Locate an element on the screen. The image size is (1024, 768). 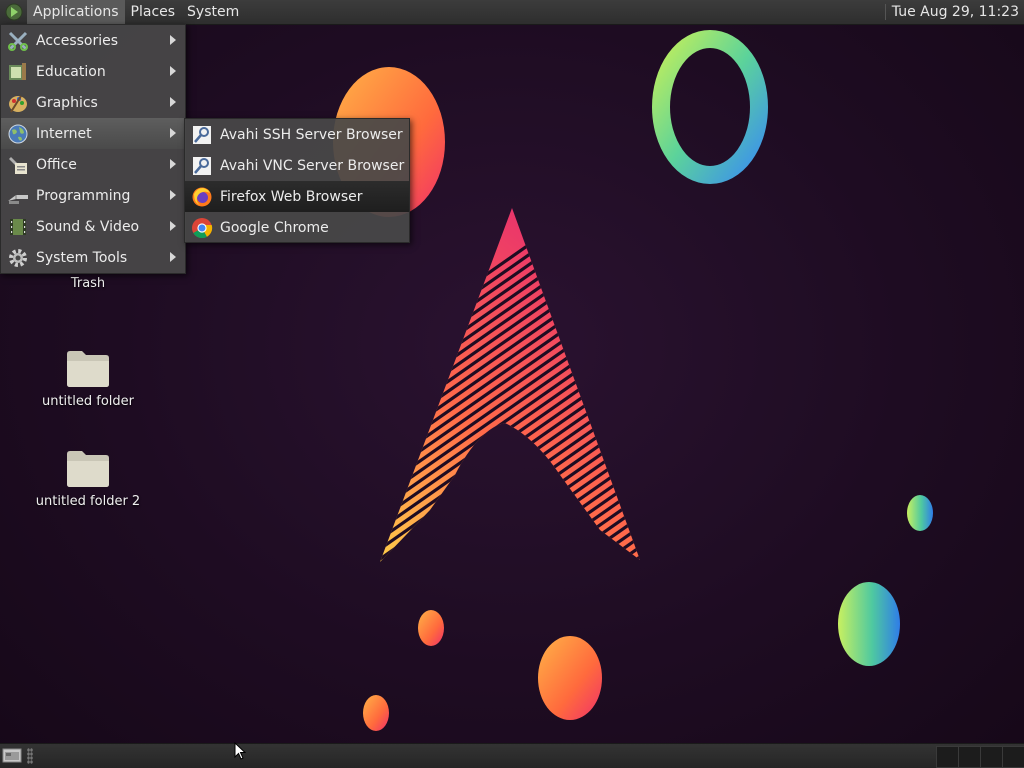
desktop-icon-untitled-folder: untitled folder is located at coordinates (88, 378).